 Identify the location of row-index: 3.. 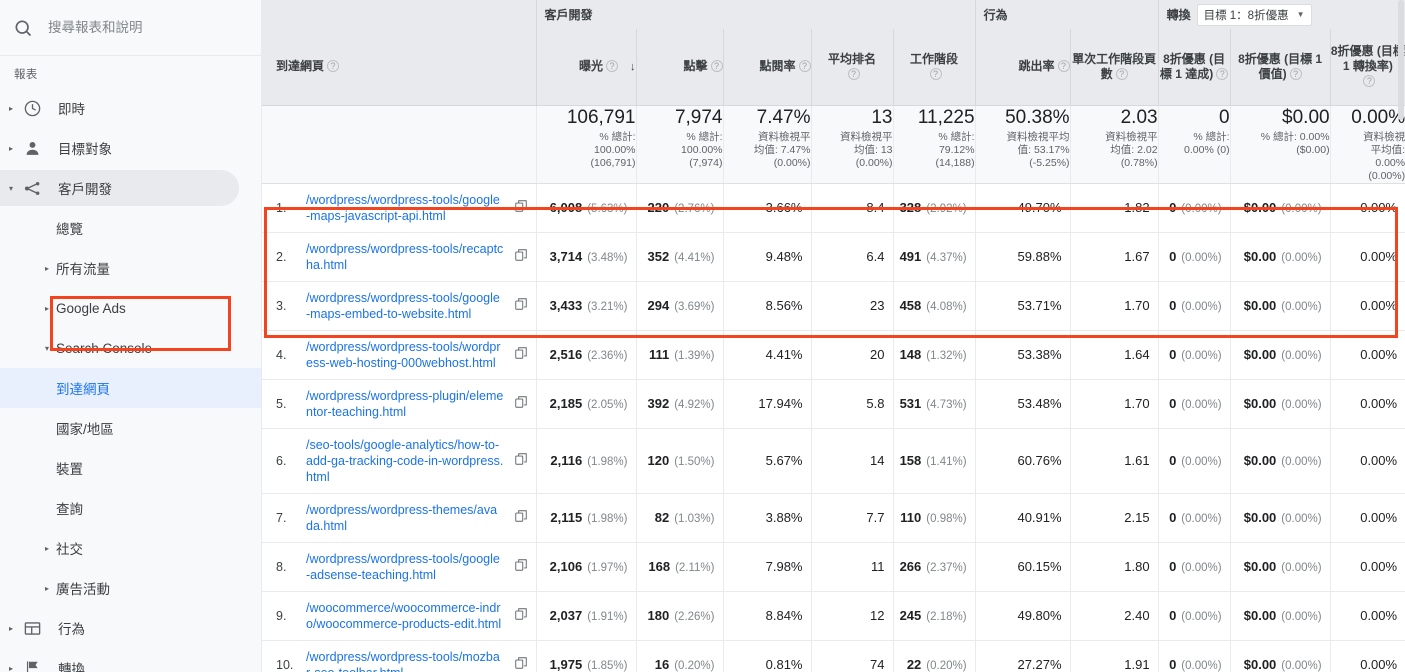
(281, 305).